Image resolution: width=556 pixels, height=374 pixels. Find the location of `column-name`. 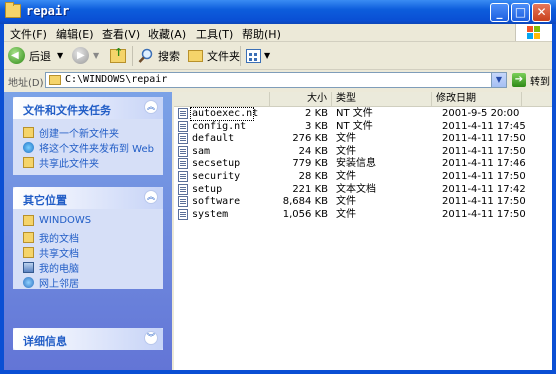

column-name is located at coordinates (222, 99).